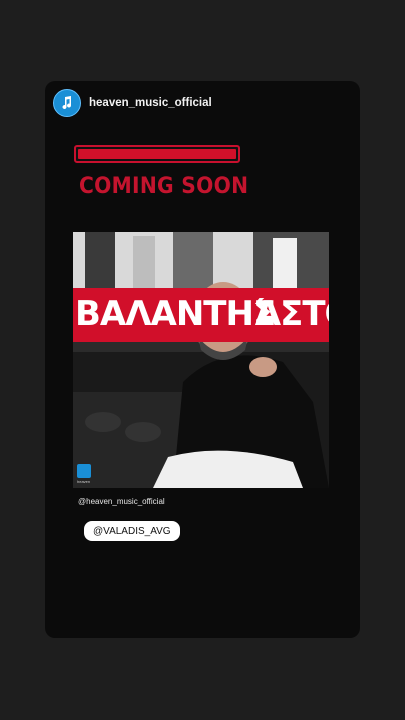 The height and width of the screenshot is (720, 405). Describe the element at coordinates (291, 314) in the screenshot. I see `song-title: ΆΣΤΟ` at that location.